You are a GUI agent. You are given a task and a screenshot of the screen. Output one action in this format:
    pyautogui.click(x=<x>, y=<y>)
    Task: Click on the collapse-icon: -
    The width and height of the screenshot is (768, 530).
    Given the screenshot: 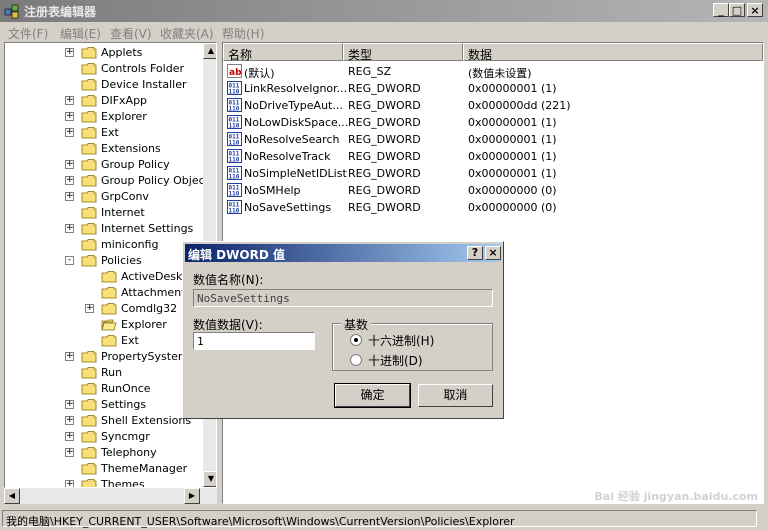 What is the action you would take?
    pyautogui.click(x=69, y=260)
    